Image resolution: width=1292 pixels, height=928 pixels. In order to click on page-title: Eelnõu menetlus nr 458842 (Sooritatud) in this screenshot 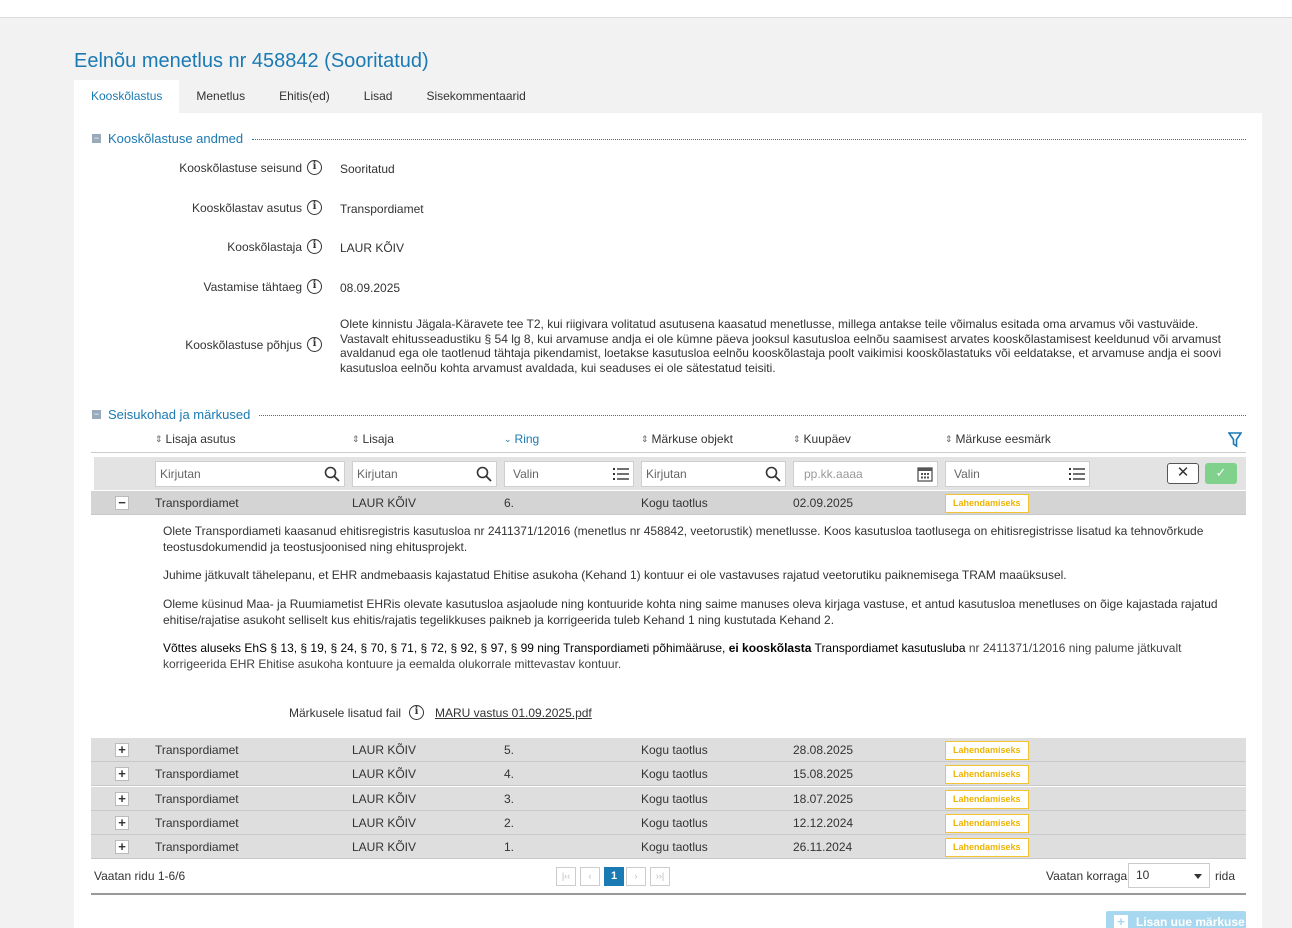, I will do `click(251, 61)`.